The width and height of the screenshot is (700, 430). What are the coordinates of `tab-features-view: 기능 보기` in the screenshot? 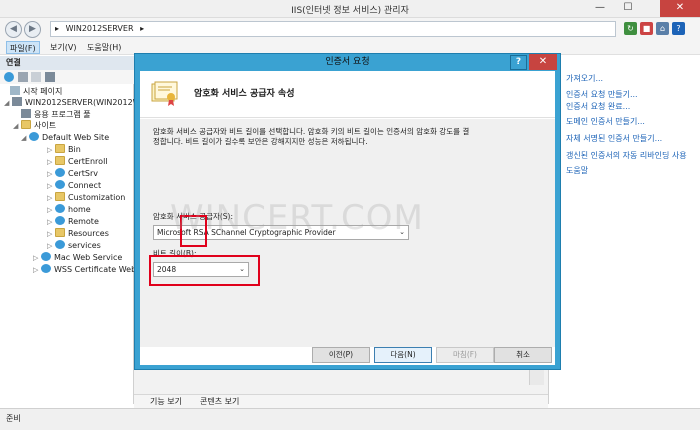 It's located at (160, 402).